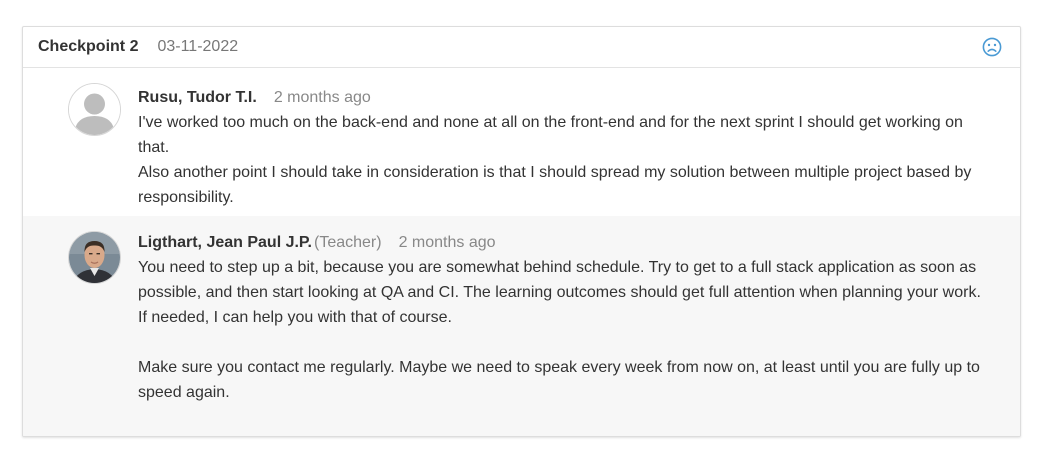 This screenshot has width=1045, height=455. I want to click on comment-author: Rusu, Tudor T.I., so click(197, 97).